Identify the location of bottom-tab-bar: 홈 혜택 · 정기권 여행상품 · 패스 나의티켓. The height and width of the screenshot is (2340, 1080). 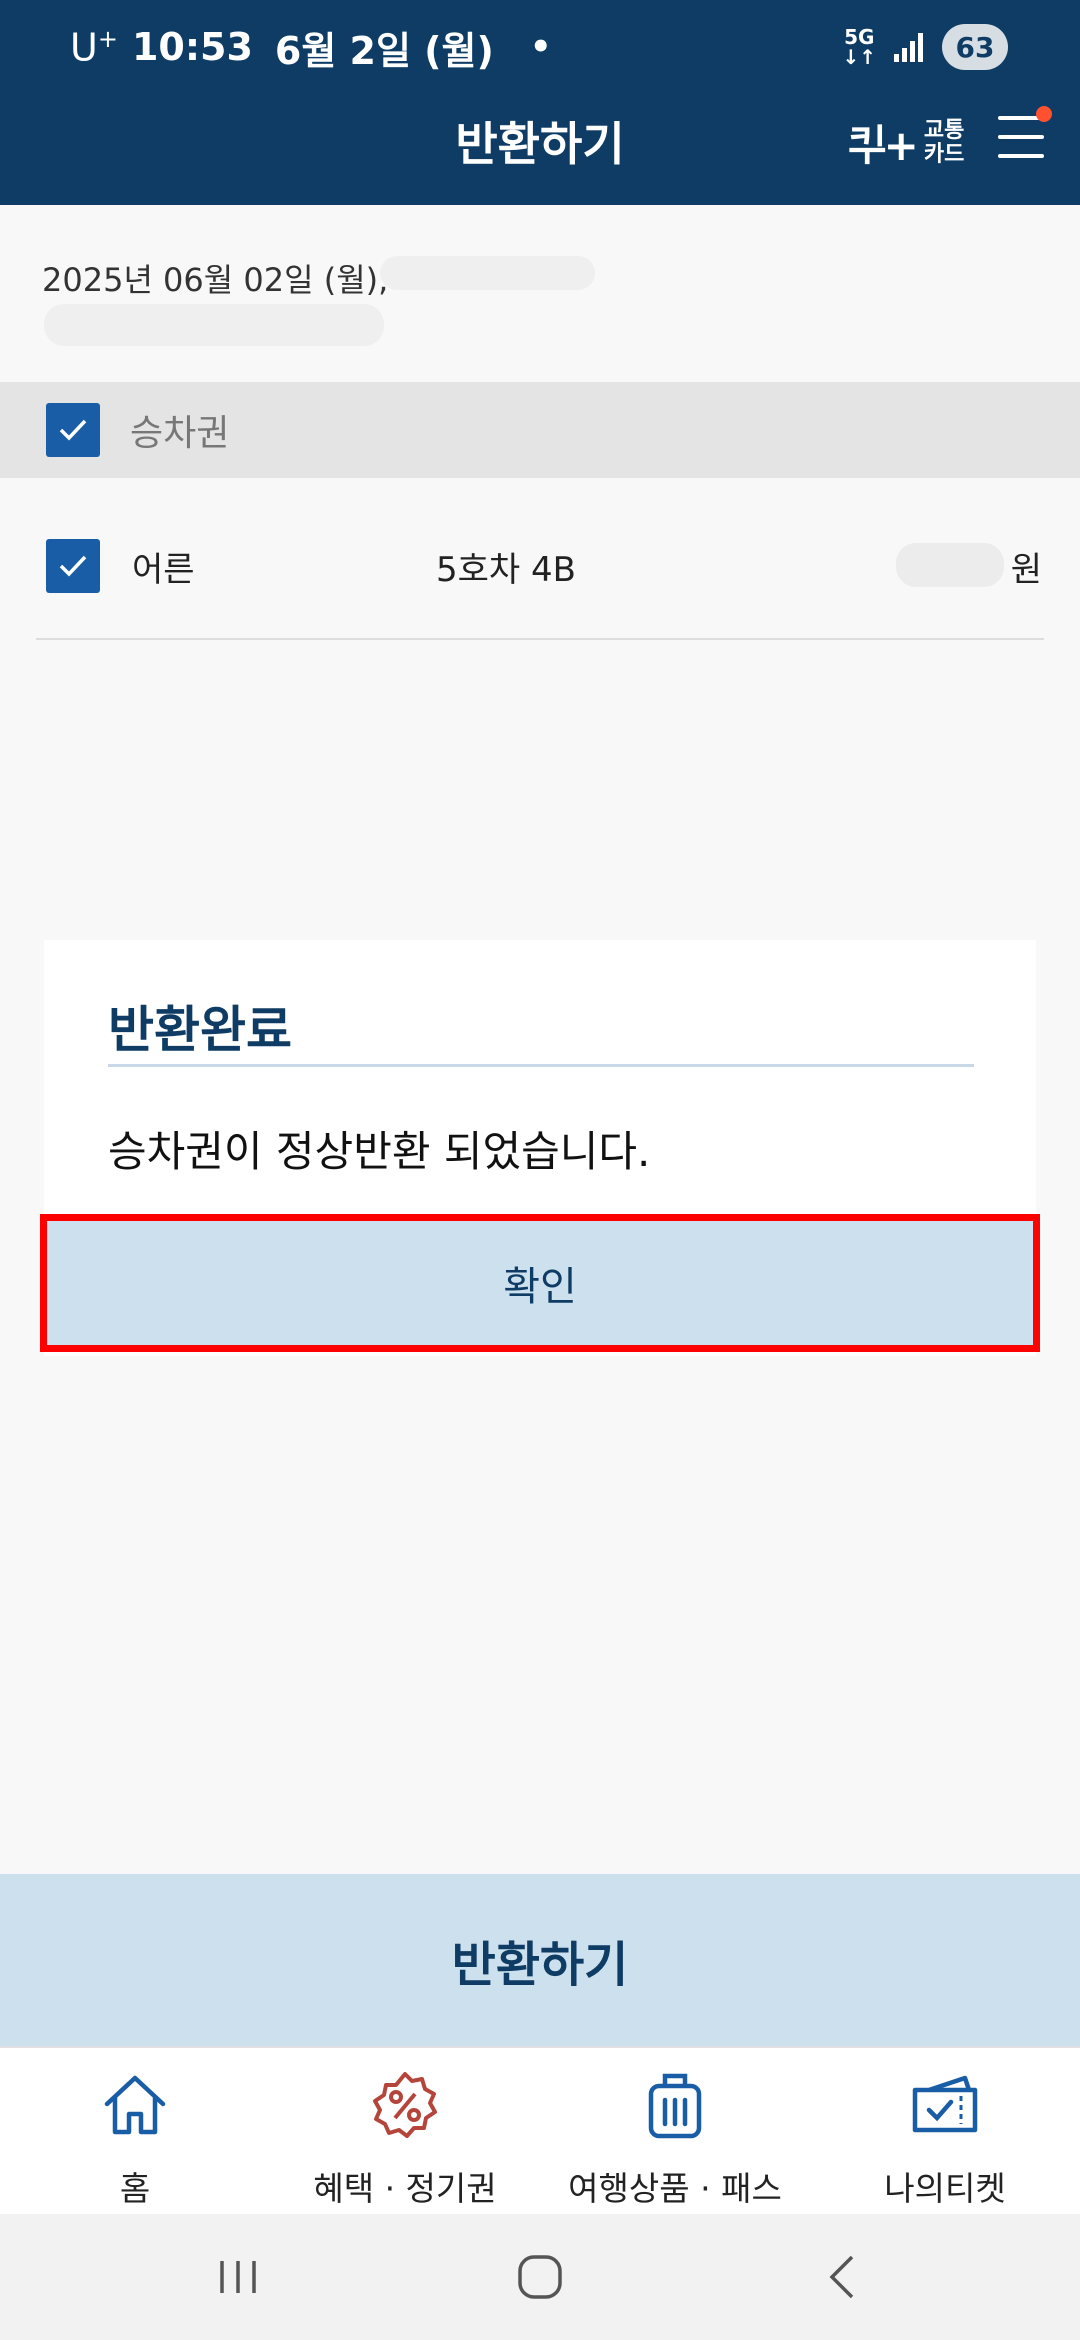
(540, 2130).